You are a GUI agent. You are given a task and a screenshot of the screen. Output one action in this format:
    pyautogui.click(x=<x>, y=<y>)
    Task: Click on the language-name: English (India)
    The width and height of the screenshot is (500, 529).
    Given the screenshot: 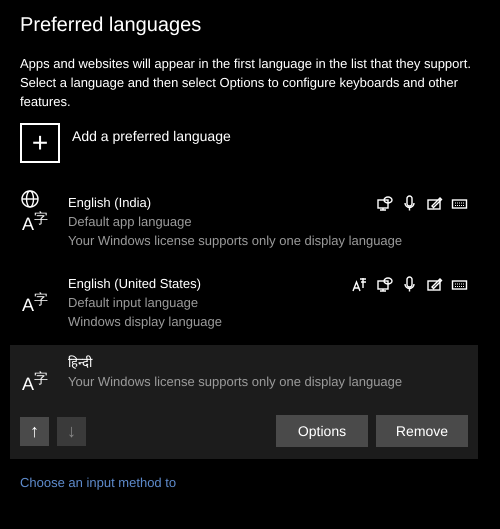 What is the action you would take?
    pyautogui.click(x=110, y=203)
    